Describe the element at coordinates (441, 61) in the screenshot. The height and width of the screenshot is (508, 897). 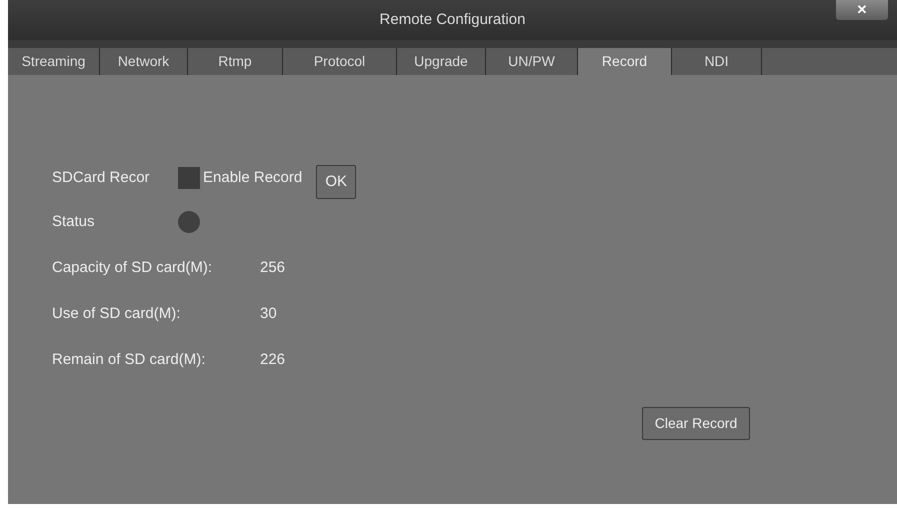
I see `tab: Upgrade` at that location.